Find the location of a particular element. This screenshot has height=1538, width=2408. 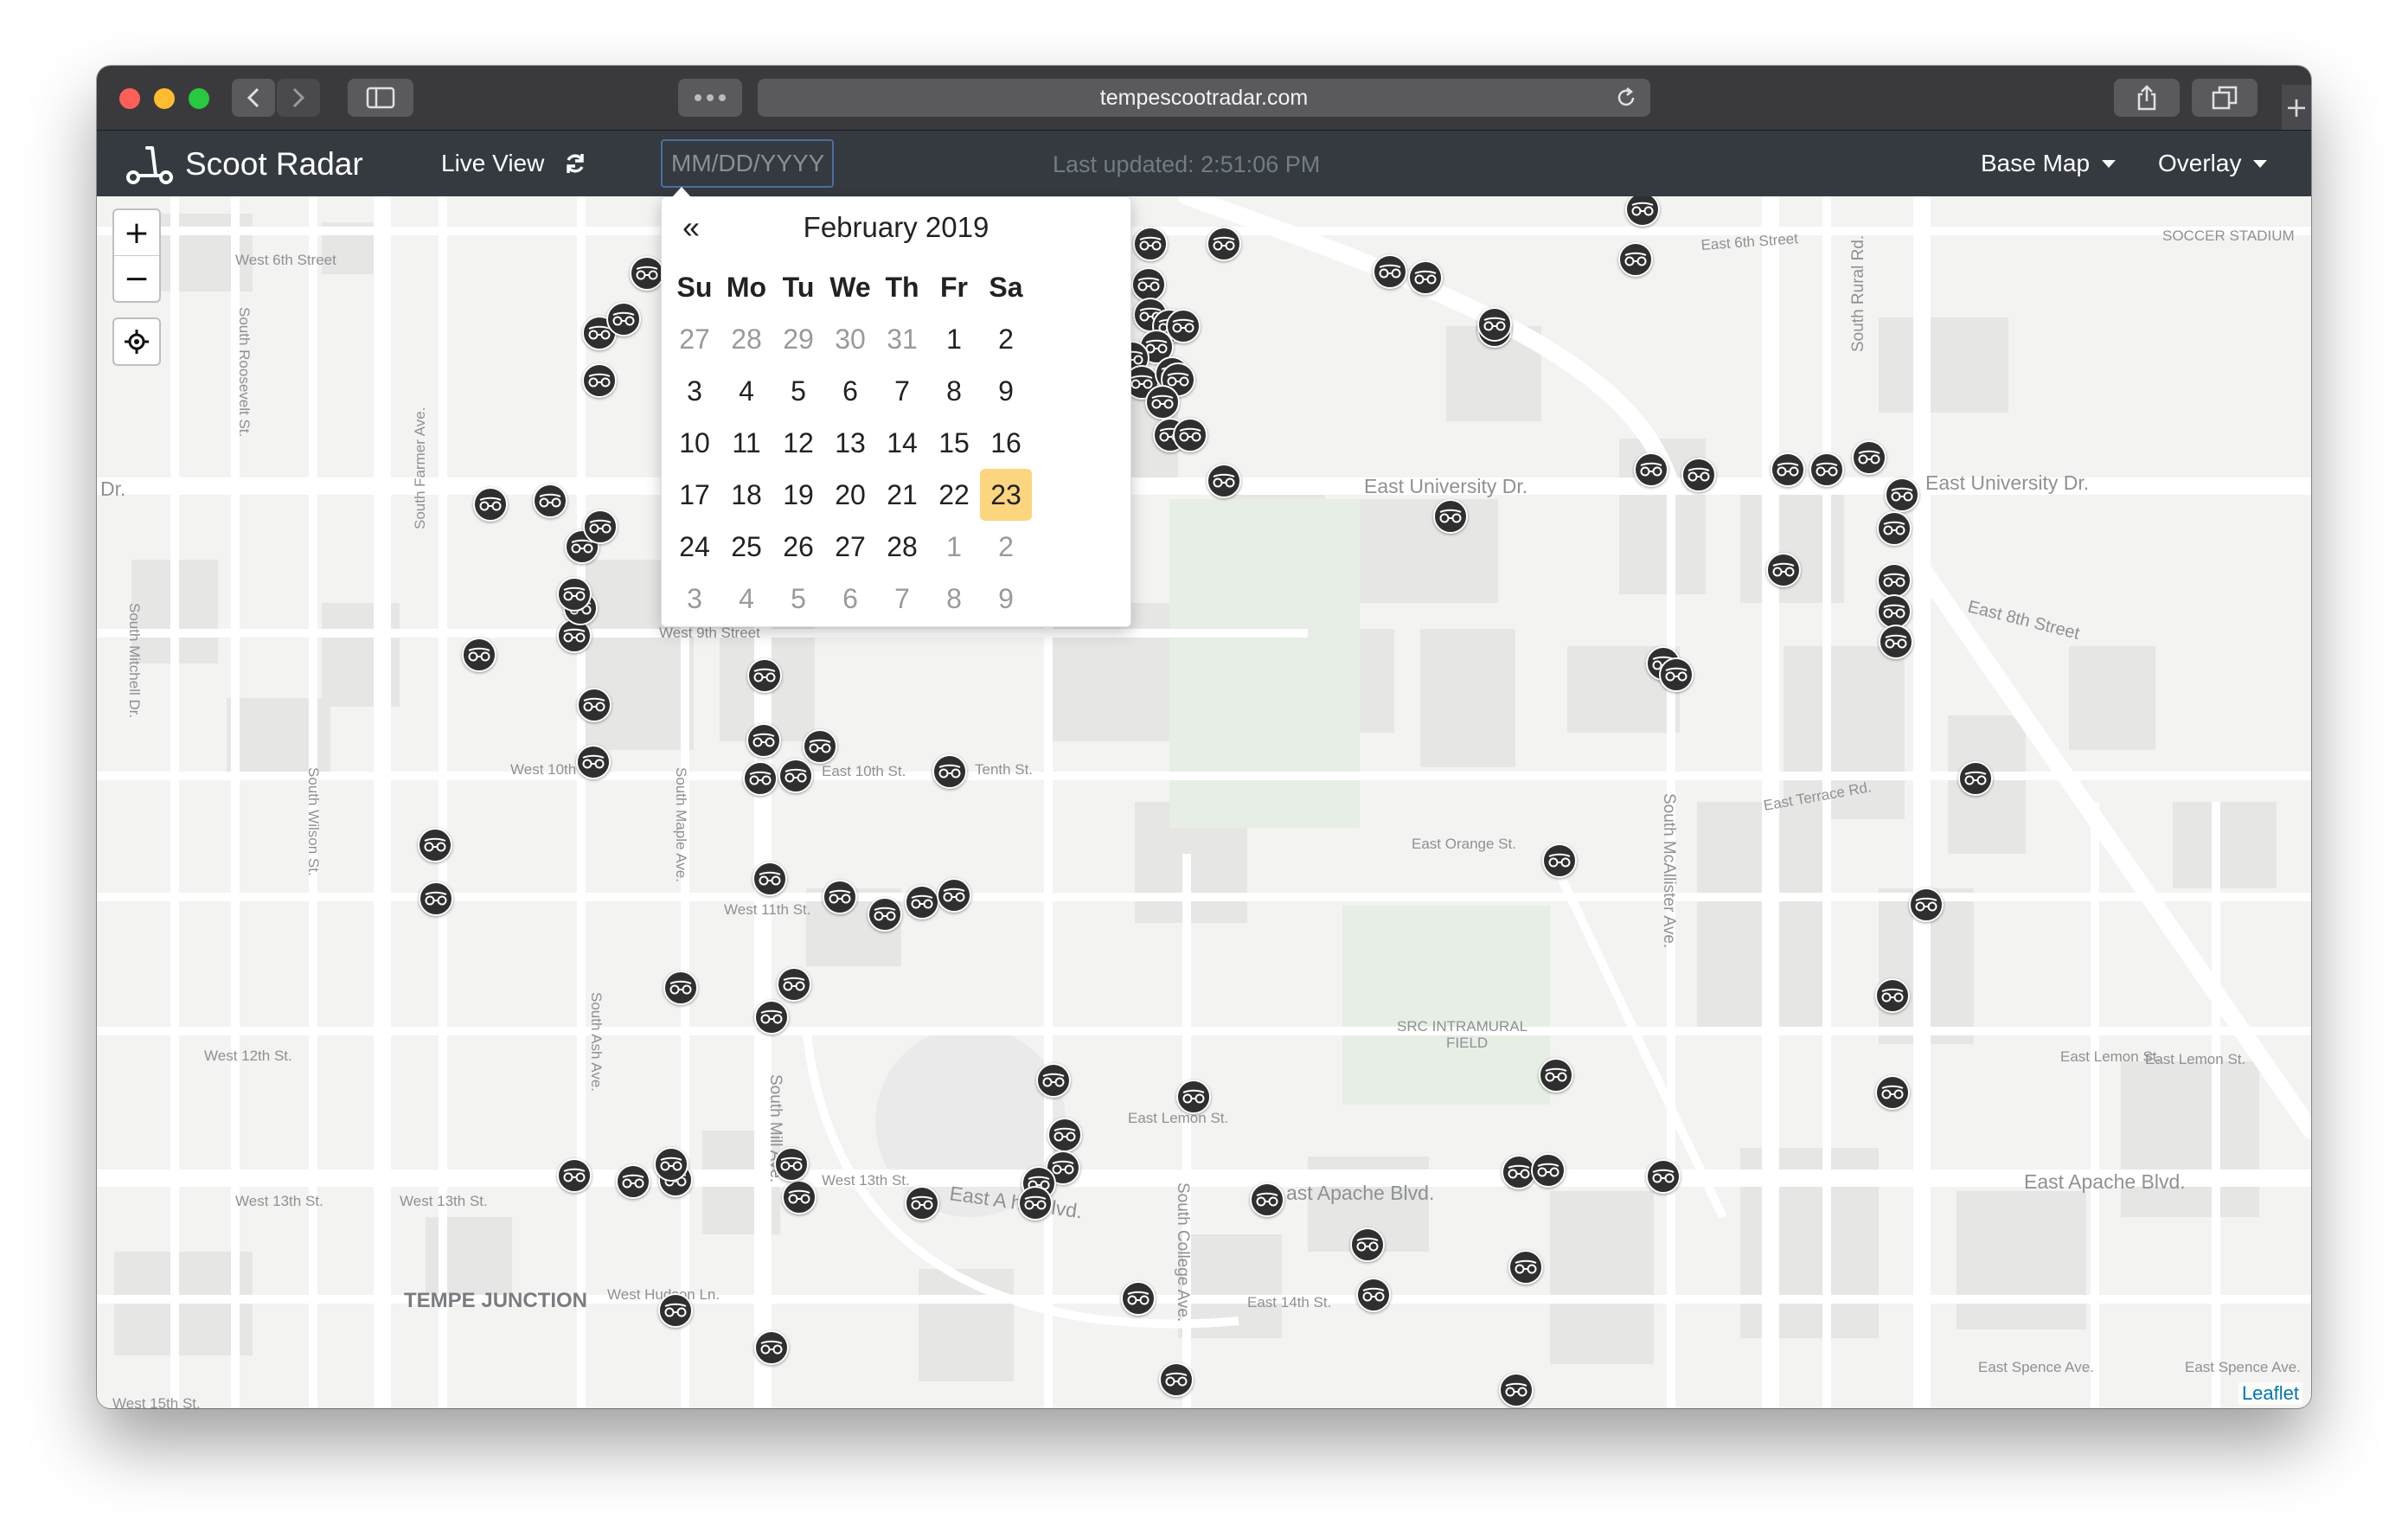

month-title: February 2019 is located at coordinates (896, 228).